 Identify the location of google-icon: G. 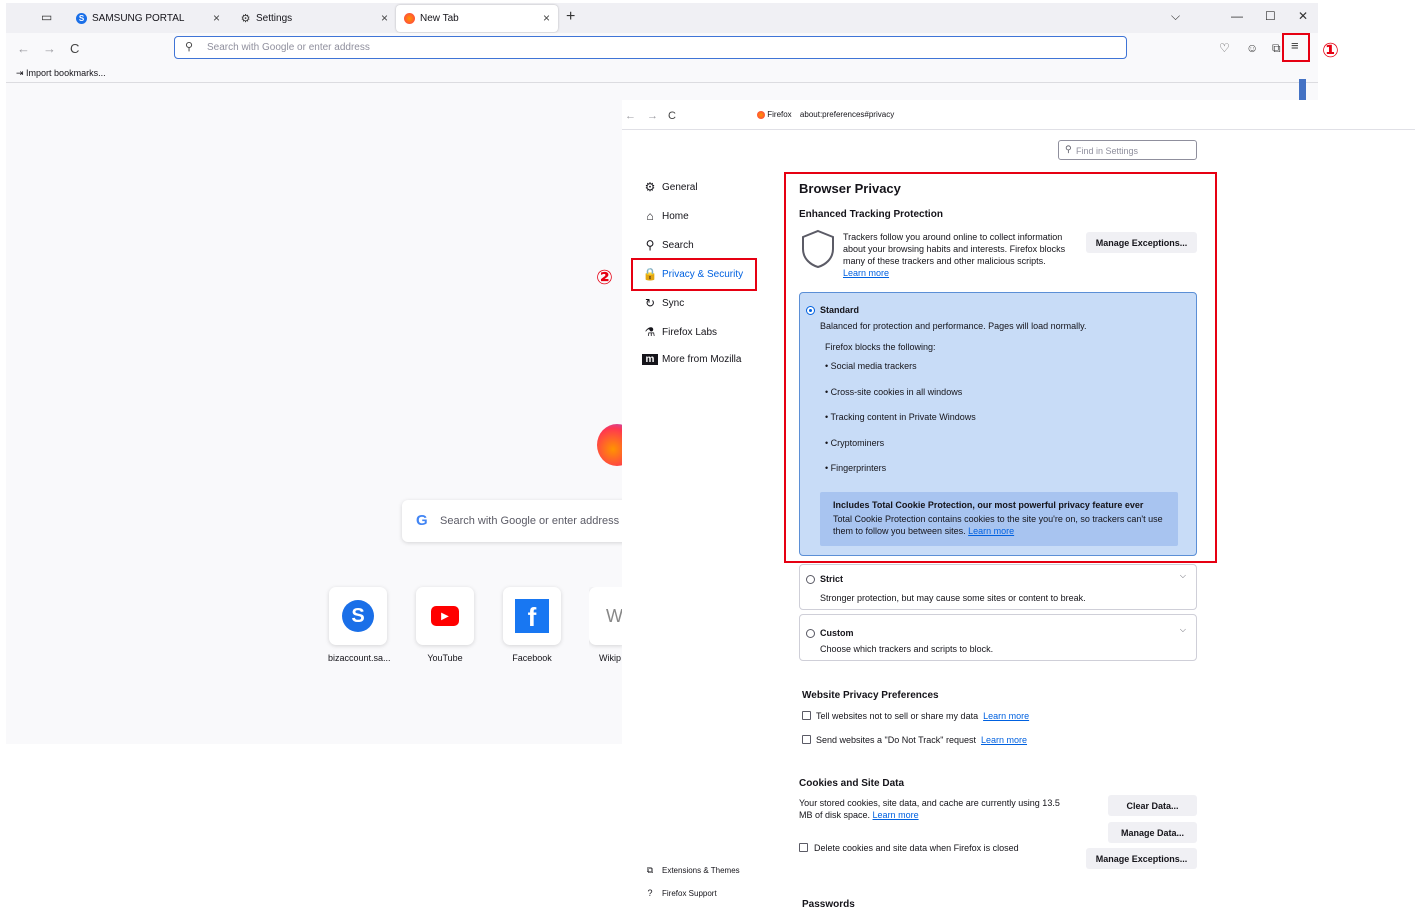
(422, 520).